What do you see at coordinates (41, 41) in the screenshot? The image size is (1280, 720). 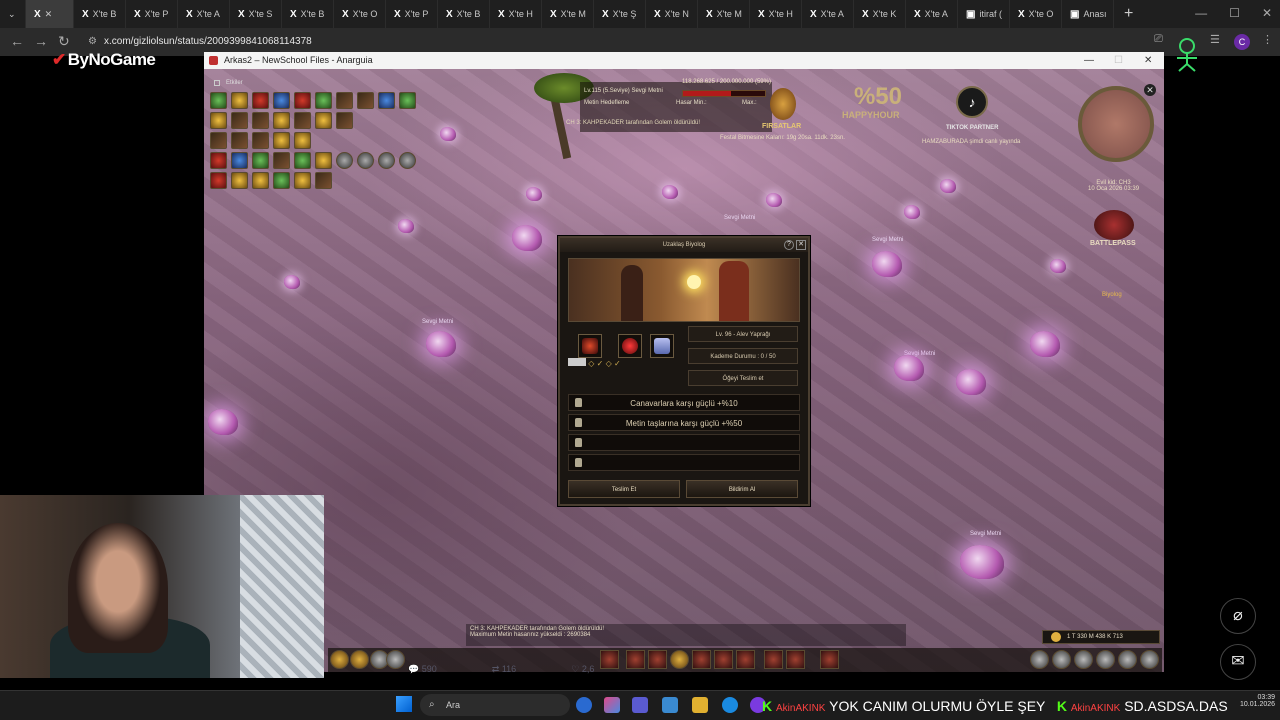 I see `forward-arrow-icon: →` at bounding box center [41, 41].